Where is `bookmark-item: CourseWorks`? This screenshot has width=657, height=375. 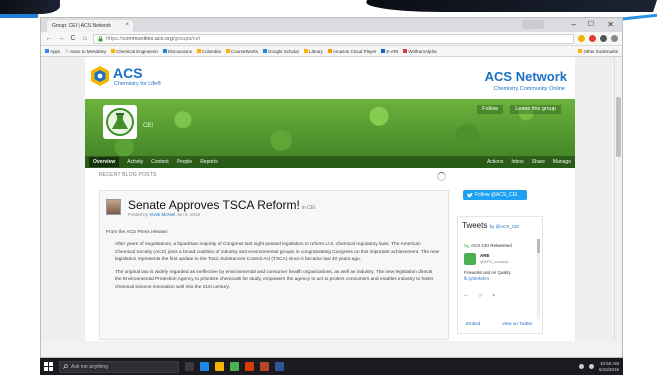
bookmark-item: CourseWorks is located at coordinates (241, 51).